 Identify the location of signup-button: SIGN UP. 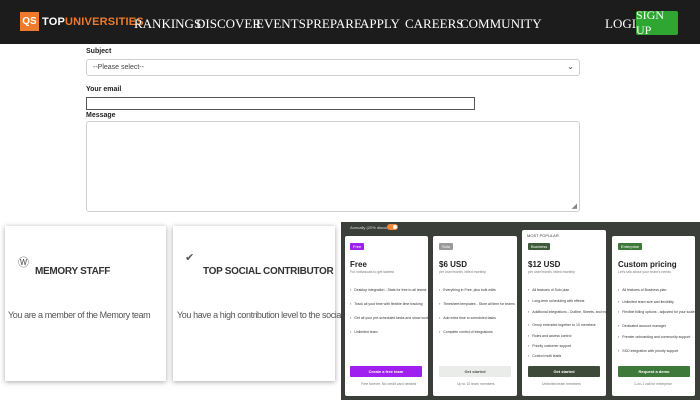
(657, 22).